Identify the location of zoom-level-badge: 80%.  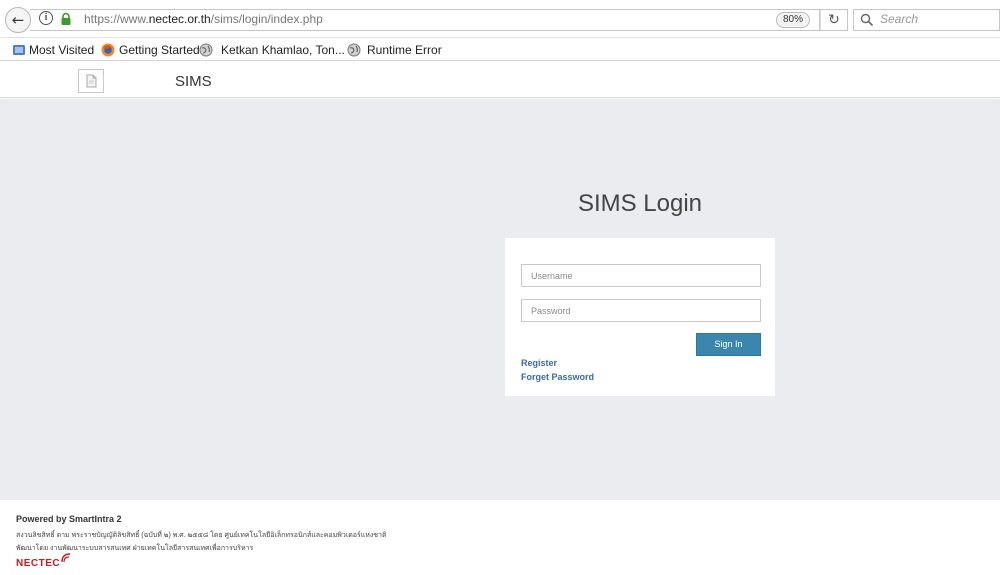
(793, 20).